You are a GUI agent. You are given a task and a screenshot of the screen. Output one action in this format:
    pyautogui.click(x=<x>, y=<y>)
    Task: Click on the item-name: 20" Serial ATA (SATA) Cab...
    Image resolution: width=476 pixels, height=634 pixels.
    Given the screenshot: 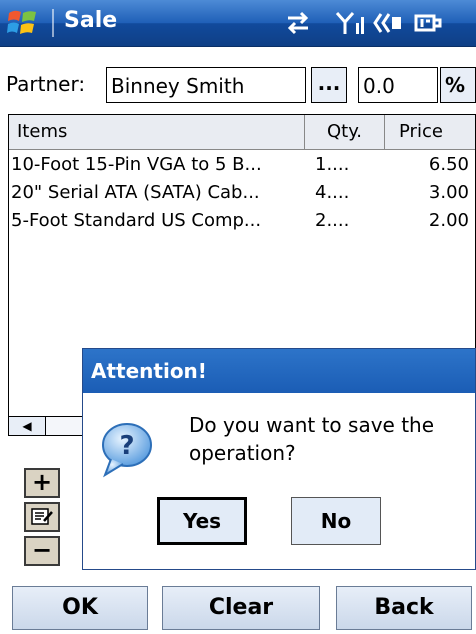 What is the action you would take?
    pyautogui.click(x=135, y=192)
    